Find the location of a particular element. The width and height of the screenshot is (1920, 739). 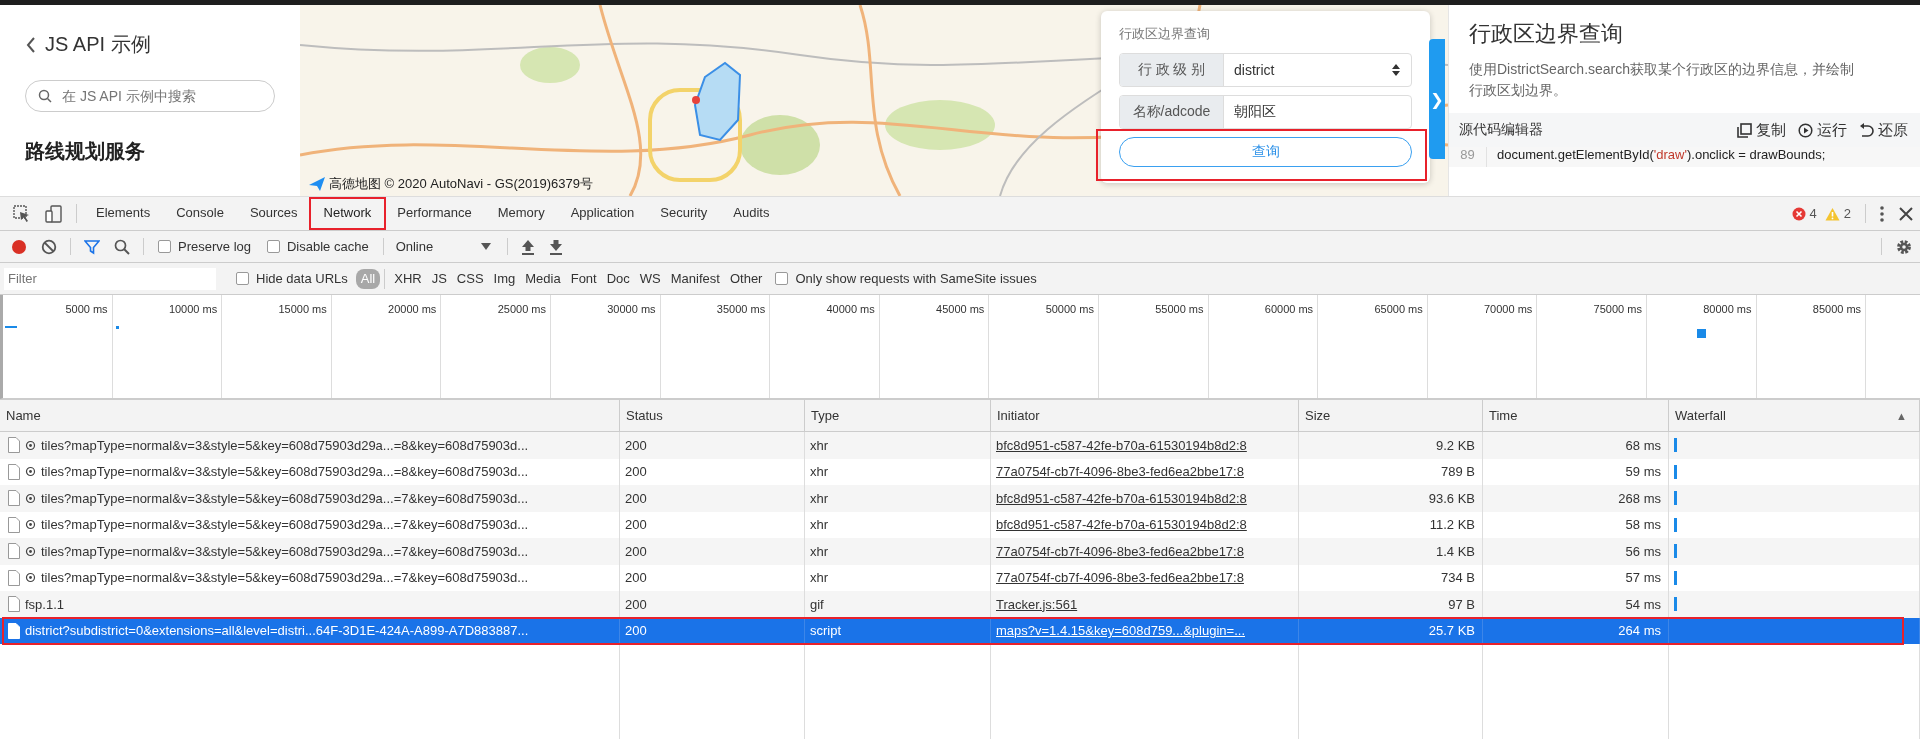

name-input: 朝阳区 is located at coordinates (1317, 112).